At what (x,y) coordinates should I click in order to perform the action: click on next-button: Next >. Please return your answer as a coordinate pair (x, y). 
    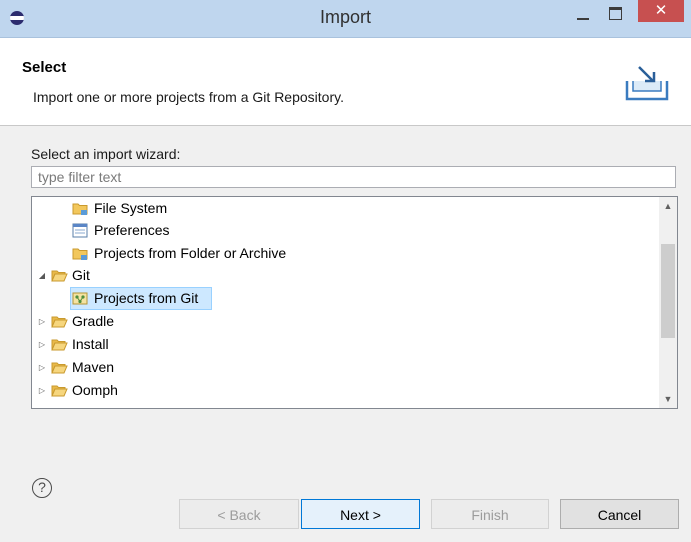
    Looking at the image, I should click on (360, 514).